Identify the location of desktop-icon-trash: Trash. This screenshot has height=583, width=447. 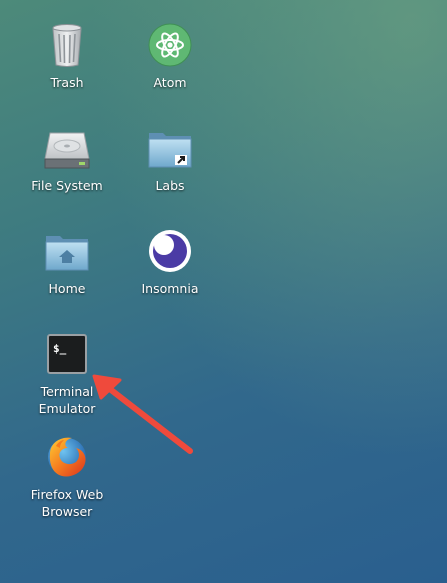
(67, 55).